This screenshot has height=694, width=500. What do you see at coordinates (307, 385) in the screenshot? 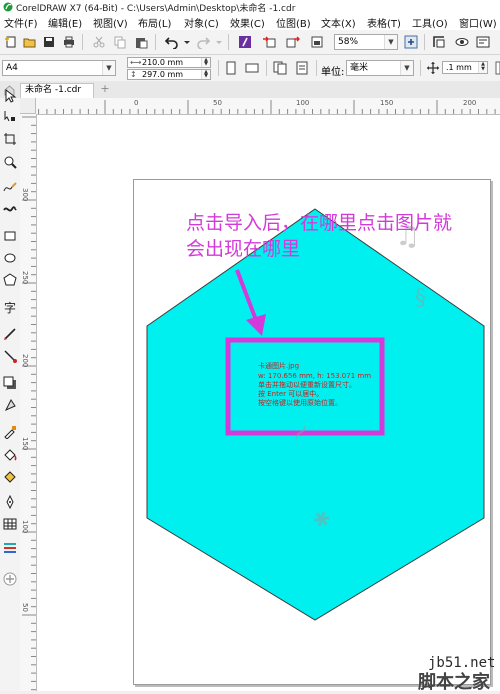
I see `import-instruction-drag: 单击并拖动以便重新设置尺寸。` at bounding box center [307, 385].